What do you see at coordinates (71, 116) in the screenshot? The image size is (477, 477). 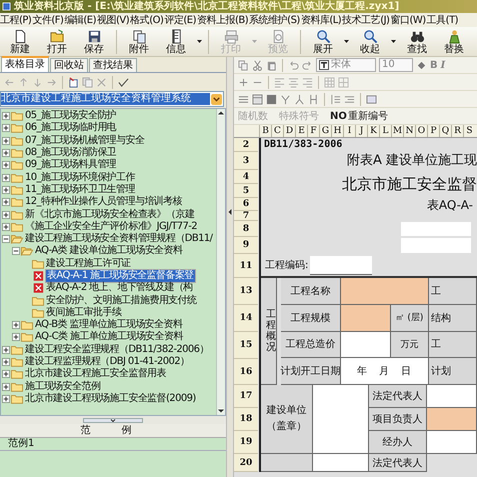 I see `tree-item: 05_施工现场安全防护` at bounding box center [71, 116].